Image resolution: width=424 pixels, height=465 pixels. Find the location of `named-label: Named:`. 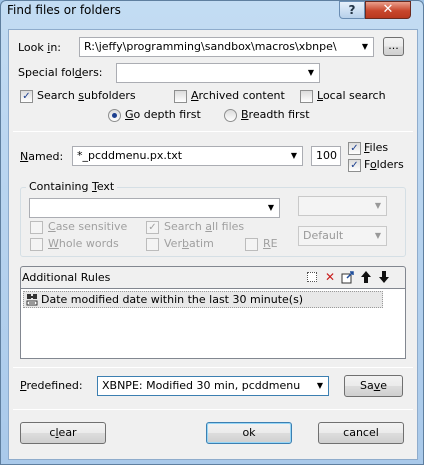

named-label: Named: is located at coordinates (42, 156).